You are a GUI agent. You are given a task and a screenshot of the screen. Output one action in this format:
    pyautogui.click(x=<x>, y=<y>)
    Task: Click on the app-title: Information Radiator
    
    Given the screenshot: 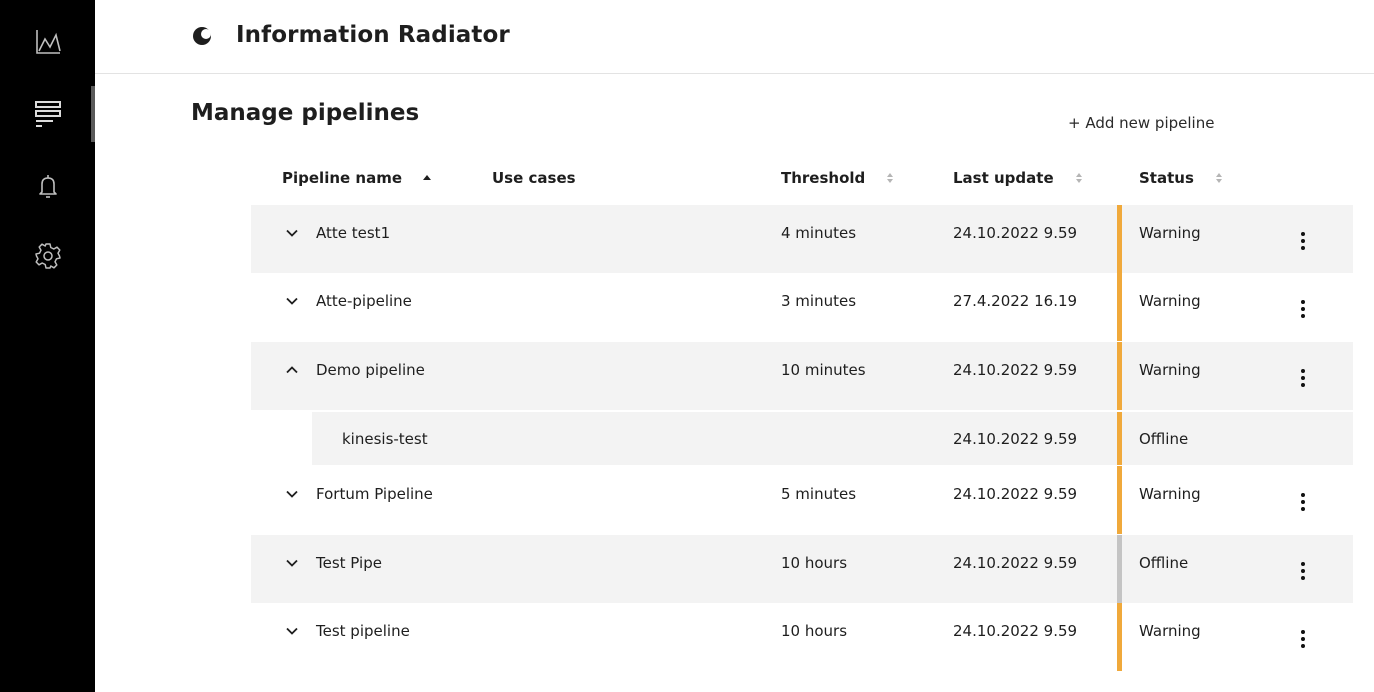 What is the action you would take?
    pyautogui.click(x=373, y=35)
    